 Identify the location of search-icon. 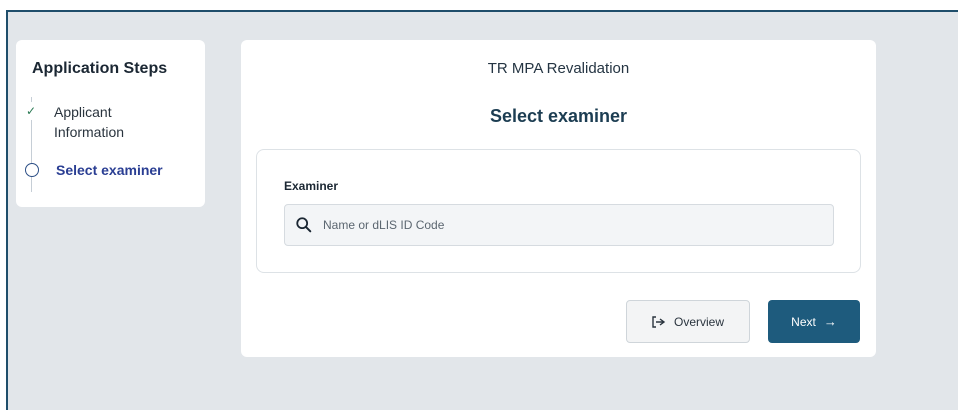
(304, 225).